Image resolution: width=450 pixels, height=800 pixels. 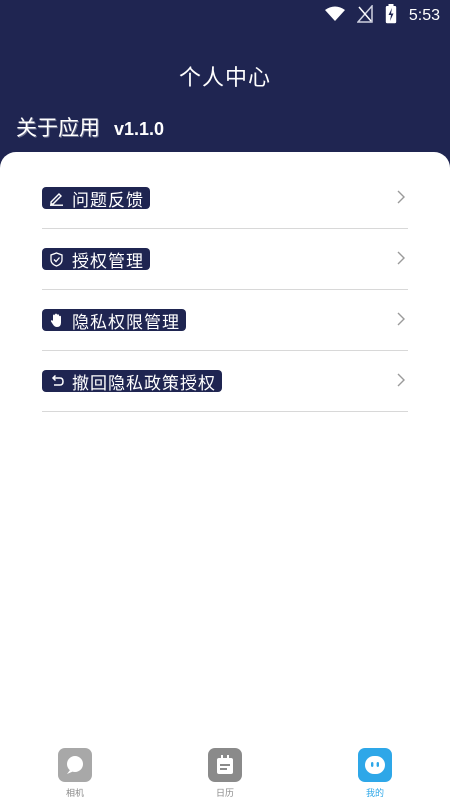 What do you see at coordinates (225, 15) in the screenshot?
I see `status-bar: 5:53` at bounding box center [225, 15].